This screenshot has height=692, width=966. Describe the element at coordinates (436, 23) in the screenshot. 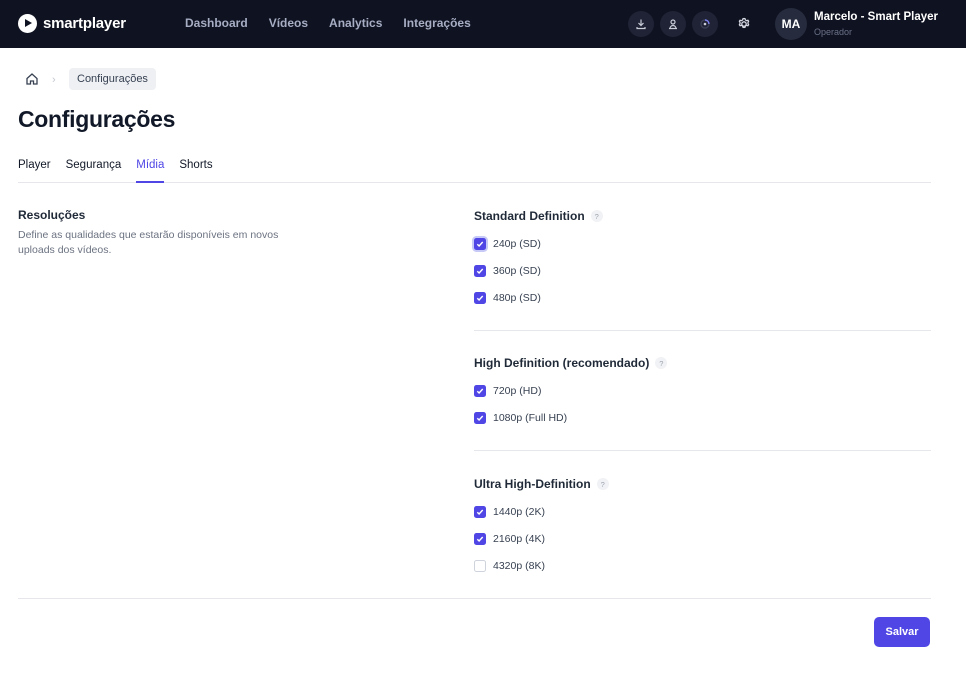

I see `nav-item-integracoes: Integrações` at that location.